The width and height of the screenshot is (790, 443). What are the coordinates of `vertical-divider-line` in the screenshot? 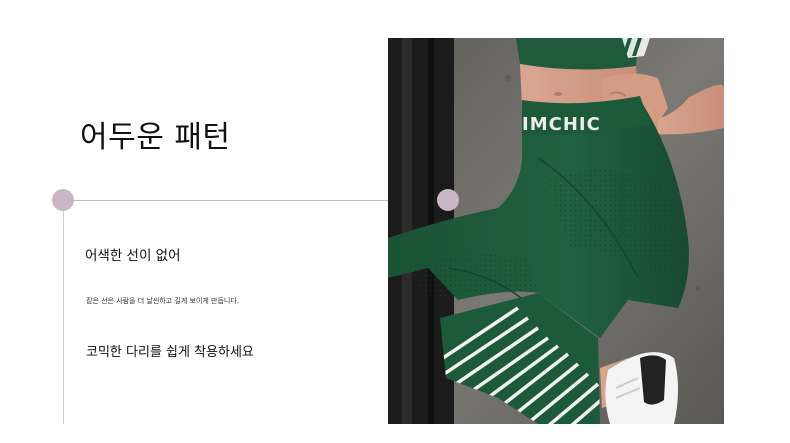 It's located at (63, 311).